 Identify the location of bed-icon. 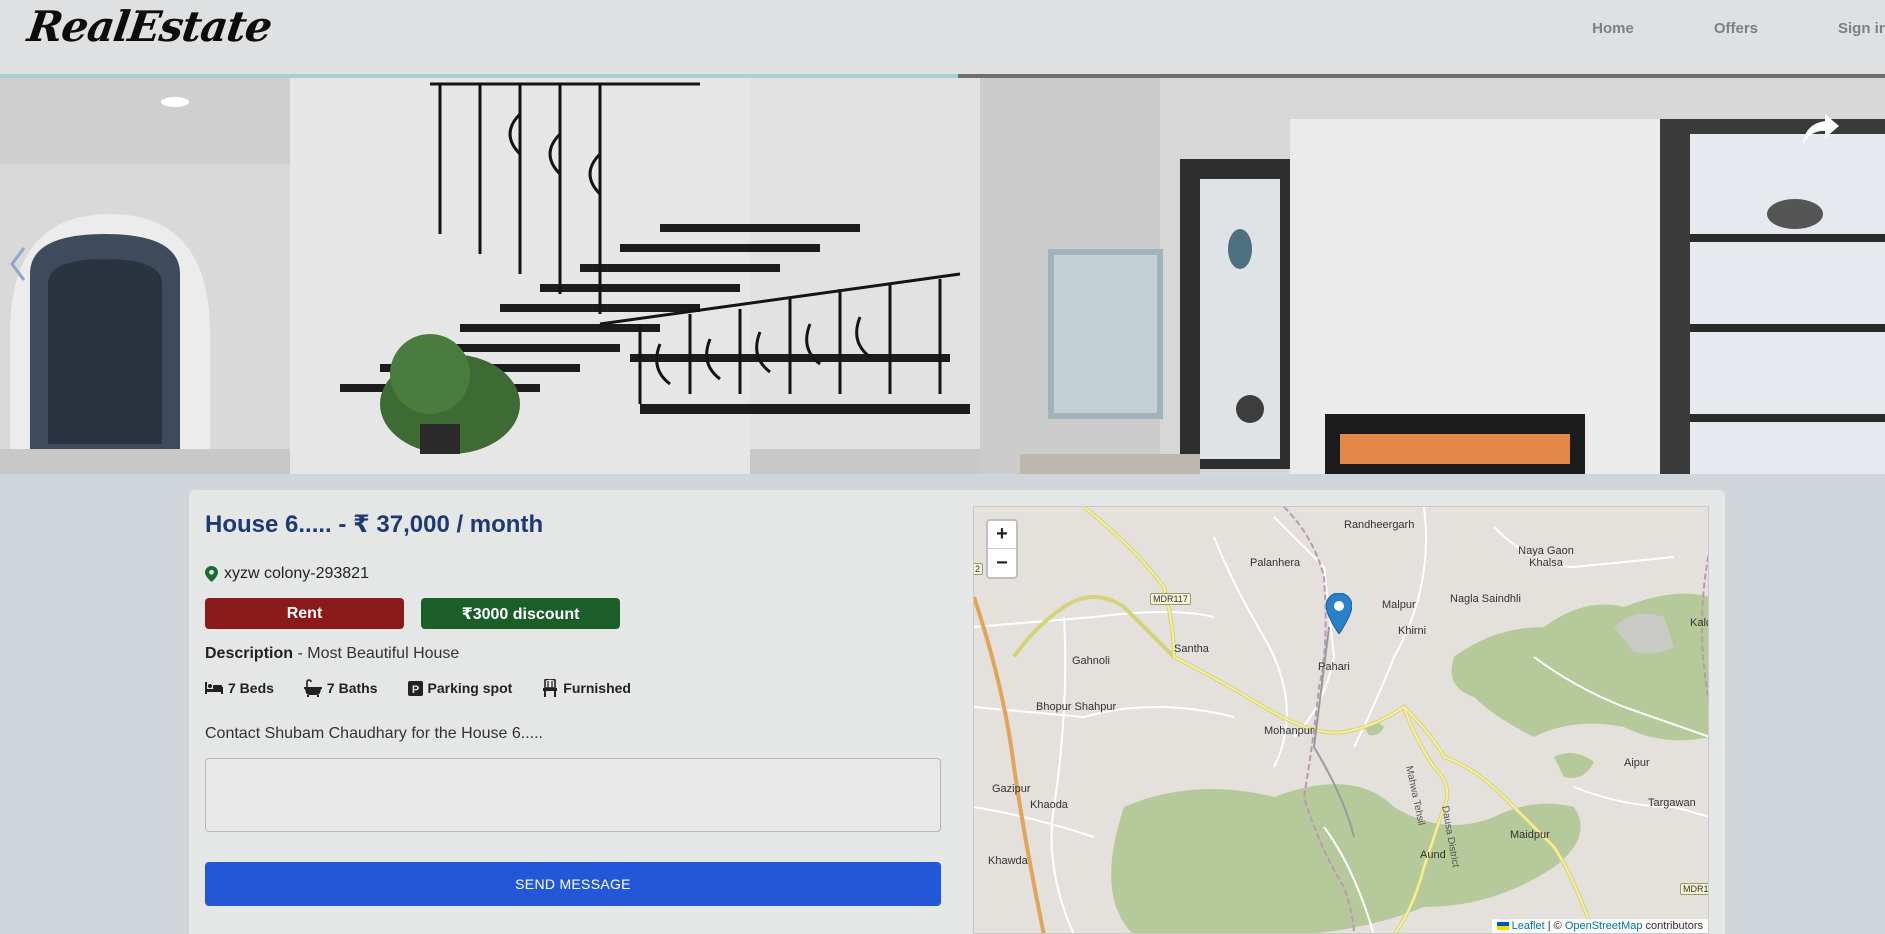
(214, 688).